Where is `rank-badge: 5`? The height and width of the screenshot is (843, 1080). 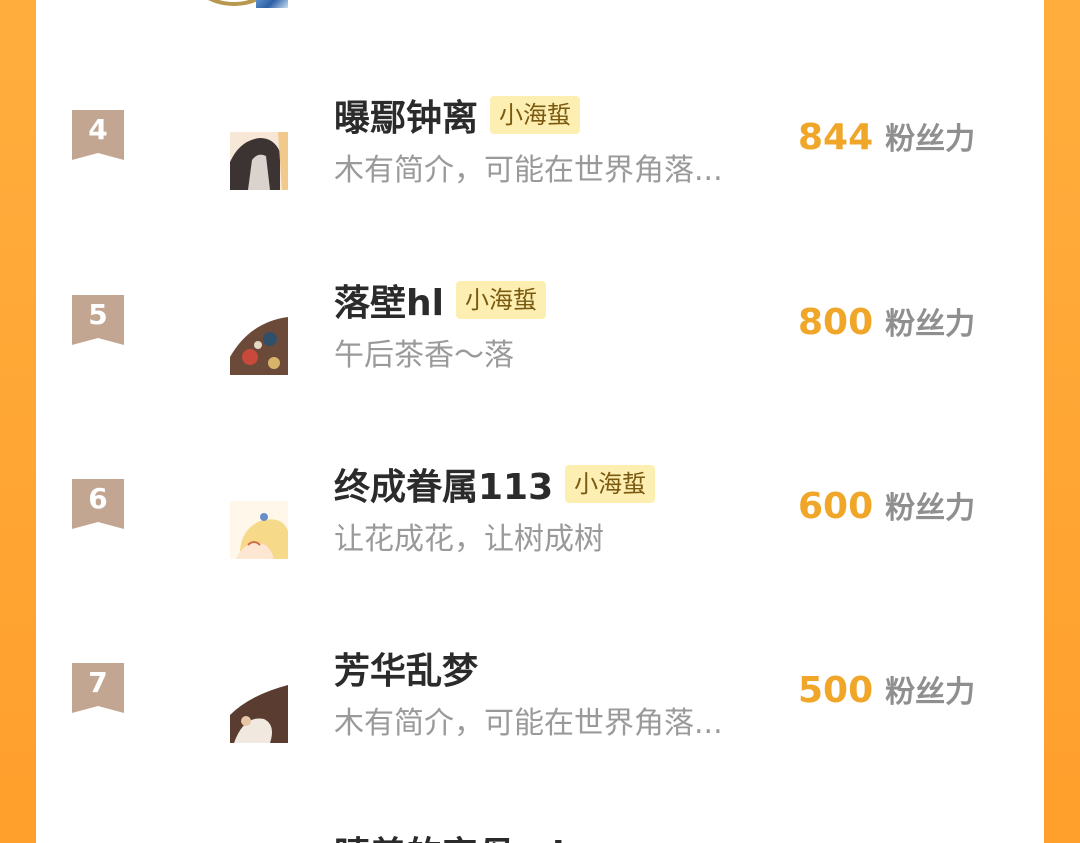
rank-badge: 5 is located at coordinates (98, 320).